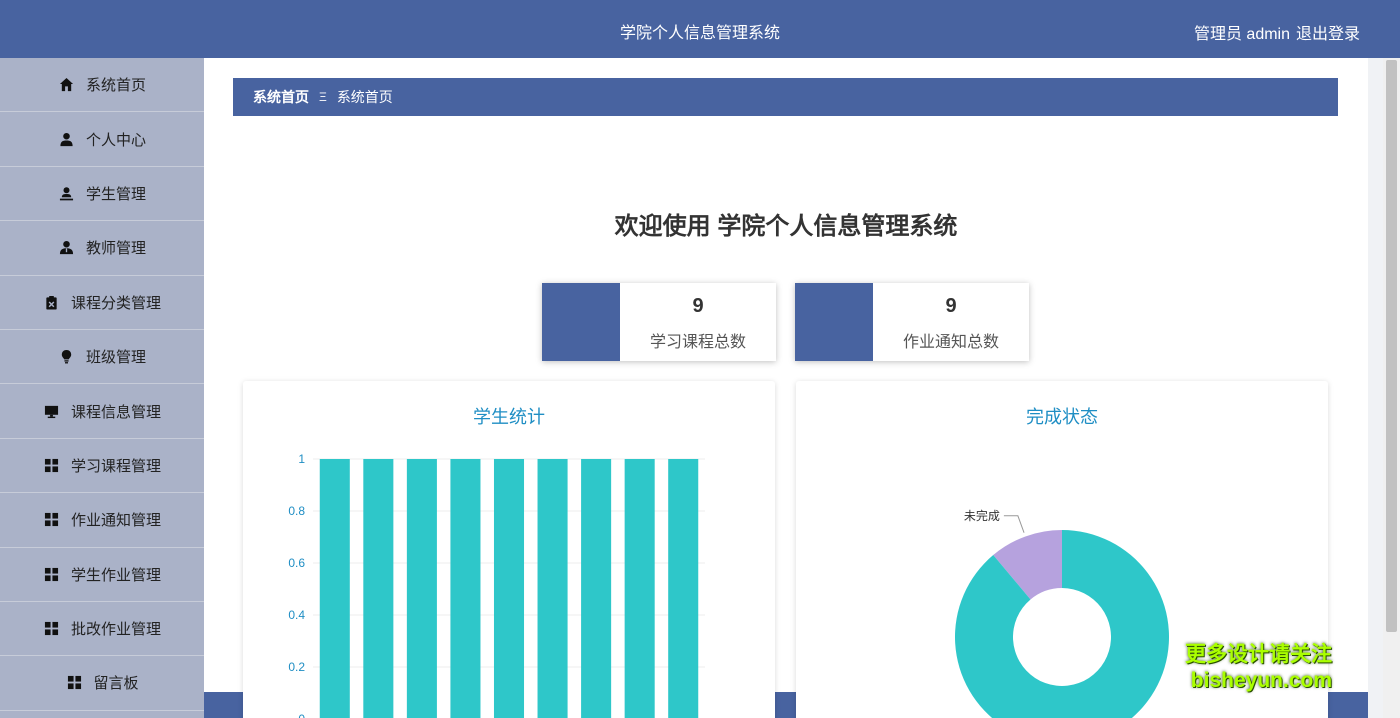  What do you see at coordinates (67, 357) in the screenshot?
I see `lightbulb-icon` at bounding box center [67, 357].